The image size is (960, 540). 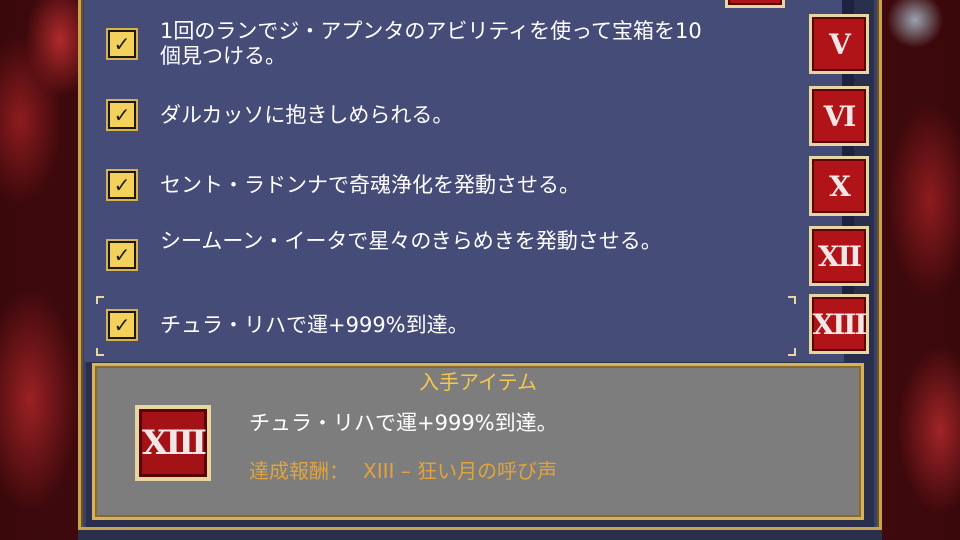 I want to click on list-item: ✓ セント・ラドンナで奇魂浄化を発動させる。 X, so click(x=476, y=186).